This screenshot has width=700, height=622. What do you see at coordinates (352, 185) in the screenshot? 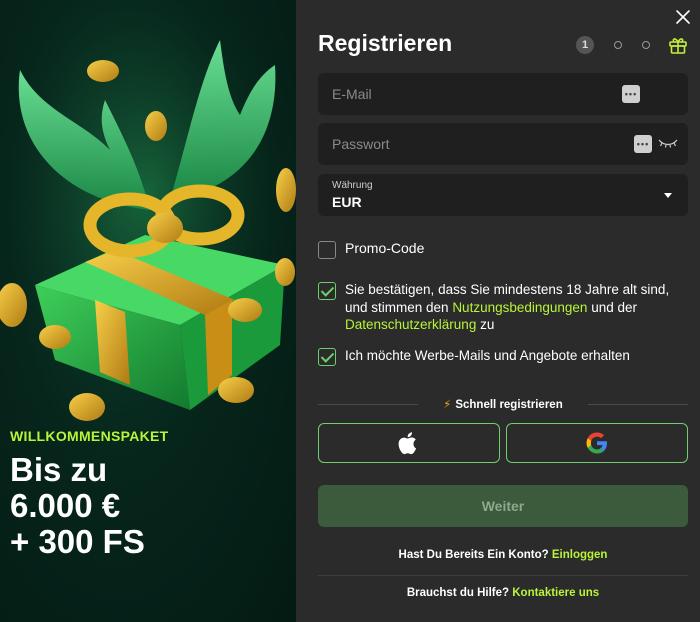
I see `currency-label: Währung` at bounding box center [352, 185].